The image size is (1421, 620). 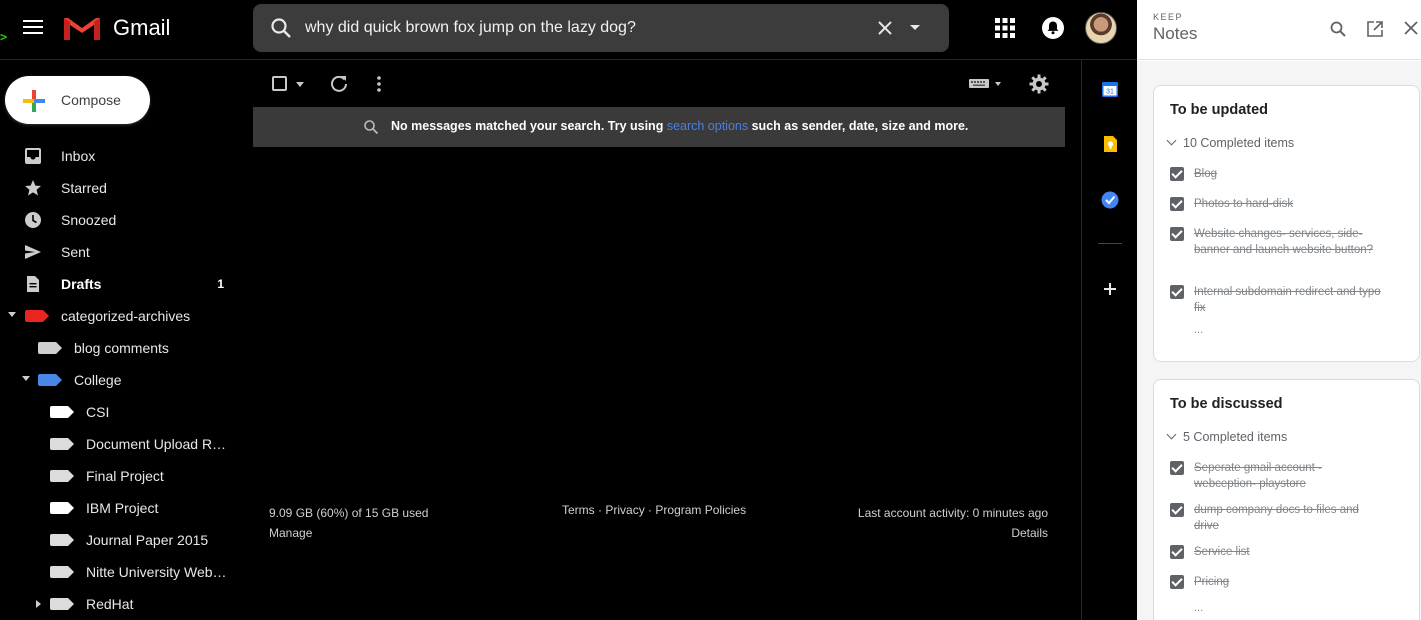 What do you see at coordinates (77, 100) in the screenshot?
I see `compose-button: Compose` at bounding box center [77, 100].